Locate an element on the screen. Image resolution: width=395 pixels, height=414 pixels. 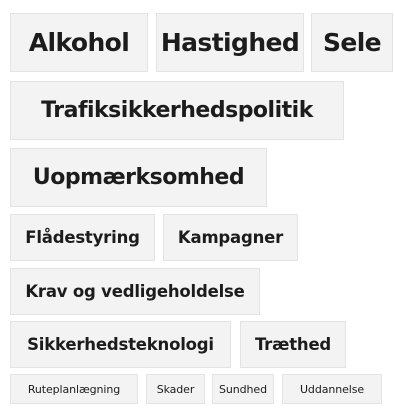
tag-traethed: Træthed is located at coordinates (293, 344).